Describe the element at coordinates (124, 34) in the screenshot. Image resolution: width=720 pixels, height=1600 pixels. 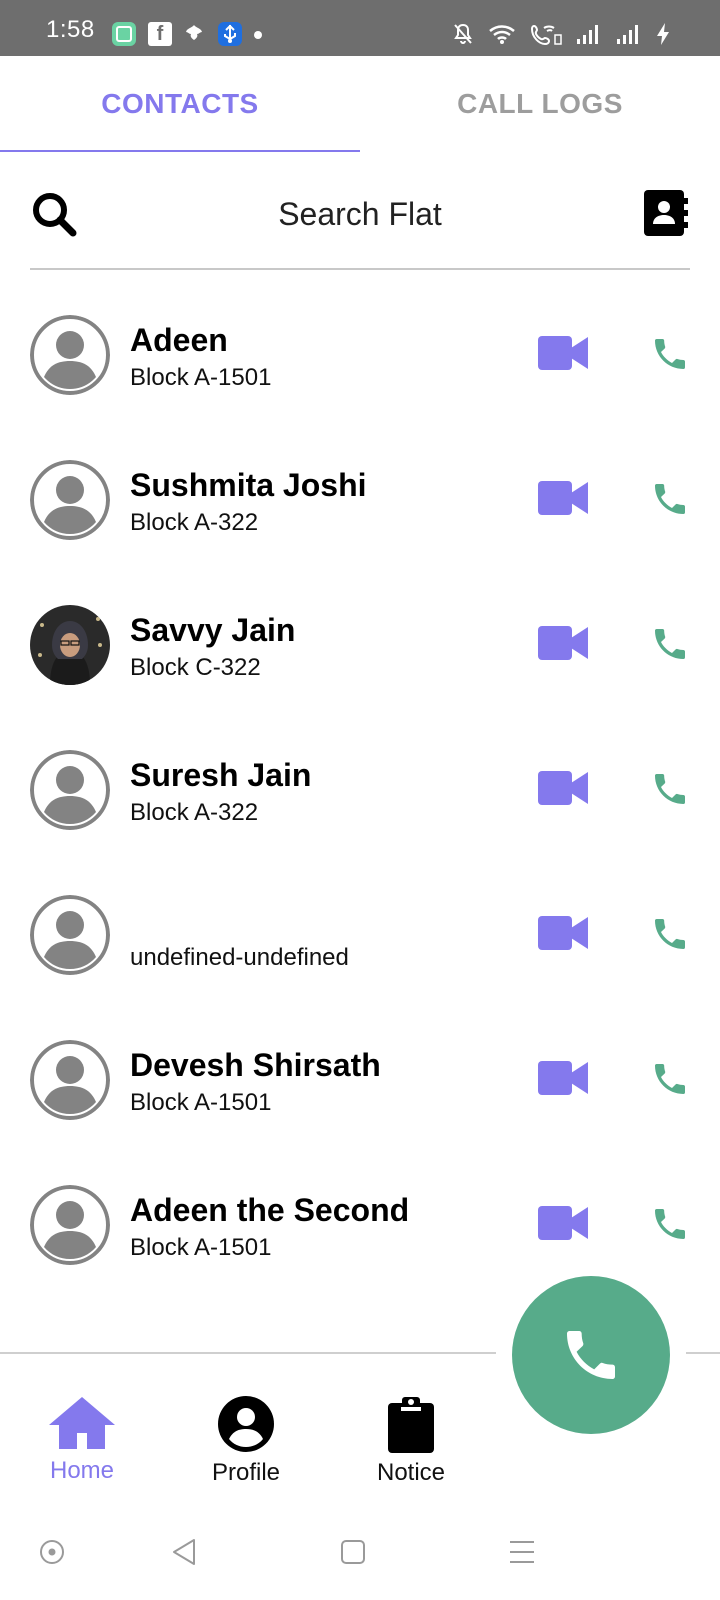
I see `app-notification-icon` at that location.